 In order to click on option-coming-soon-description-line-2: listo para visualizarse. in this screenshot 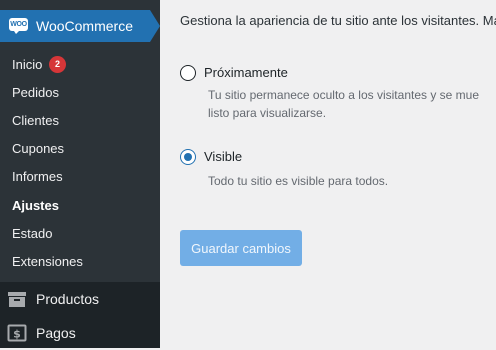, I will do `click(267, 113)`.